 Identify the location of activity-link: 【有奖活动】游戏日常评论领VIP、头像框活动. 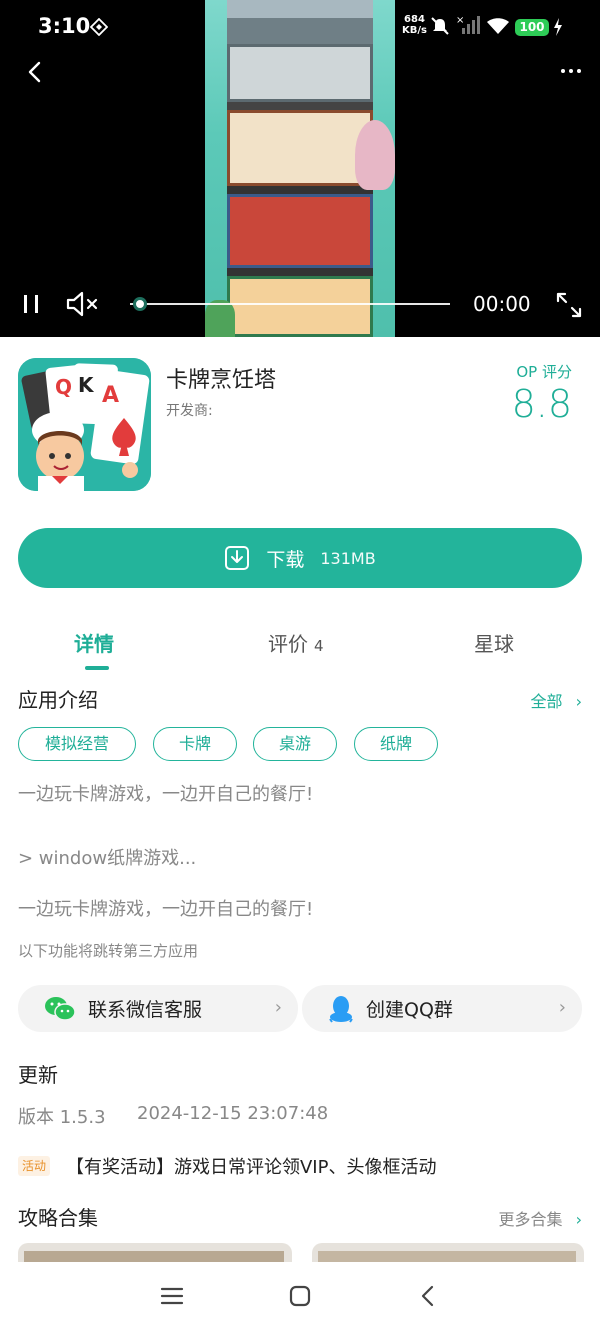
(251, 1166).